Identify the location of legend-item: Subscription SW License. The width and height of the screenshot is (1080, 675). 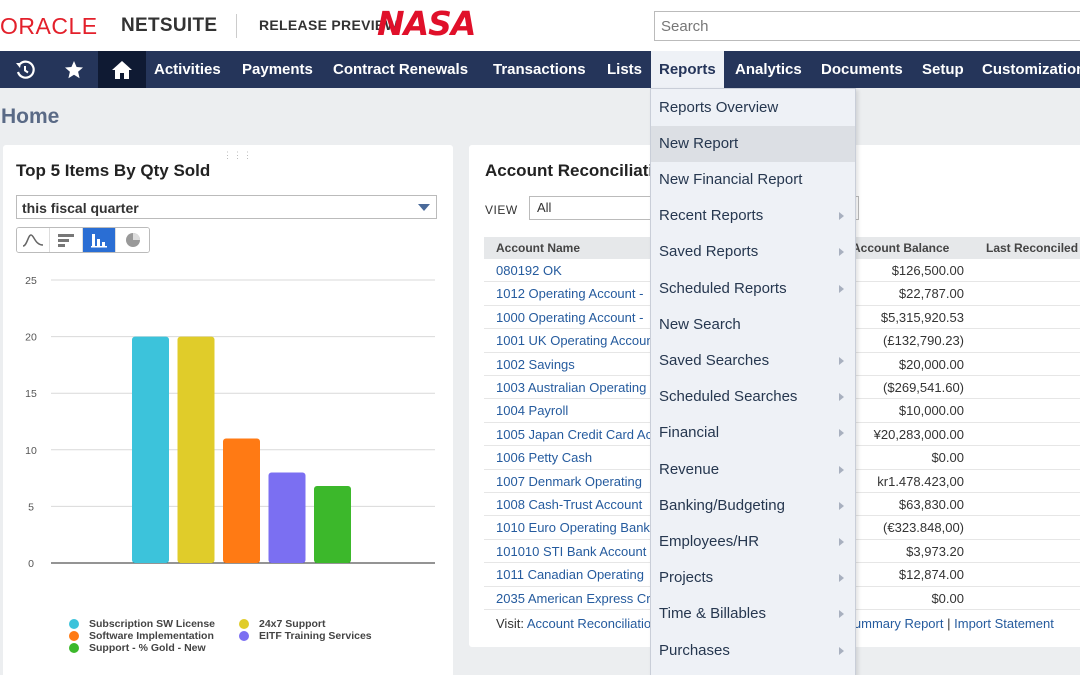
(142, 624).